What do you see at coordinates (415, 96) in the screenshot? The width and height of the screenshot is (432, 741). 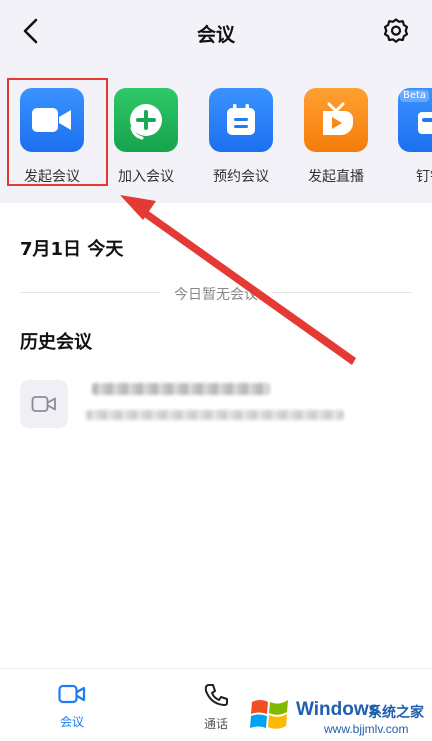 I see `beta-badge: Beta` at bounding box center [415, 96].